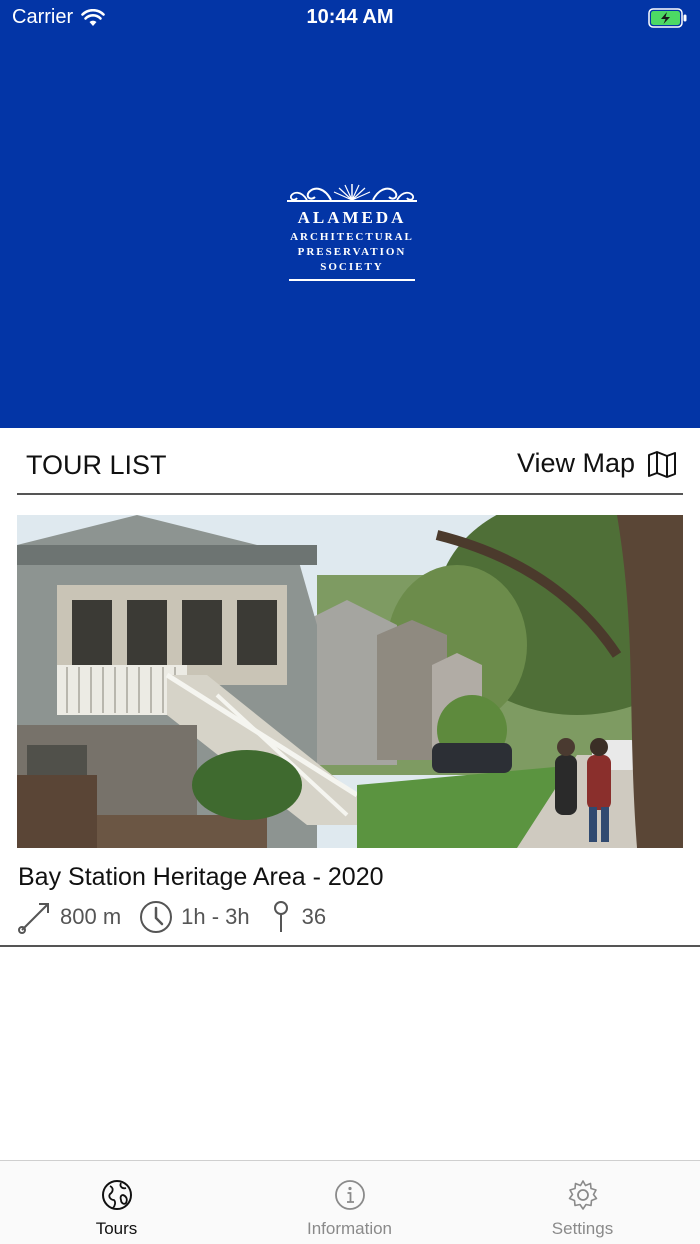 This screenshot has height=1244, width=700. I want to click on tour-meta: 800 m 1h - 3h 36, so click(181, 917).